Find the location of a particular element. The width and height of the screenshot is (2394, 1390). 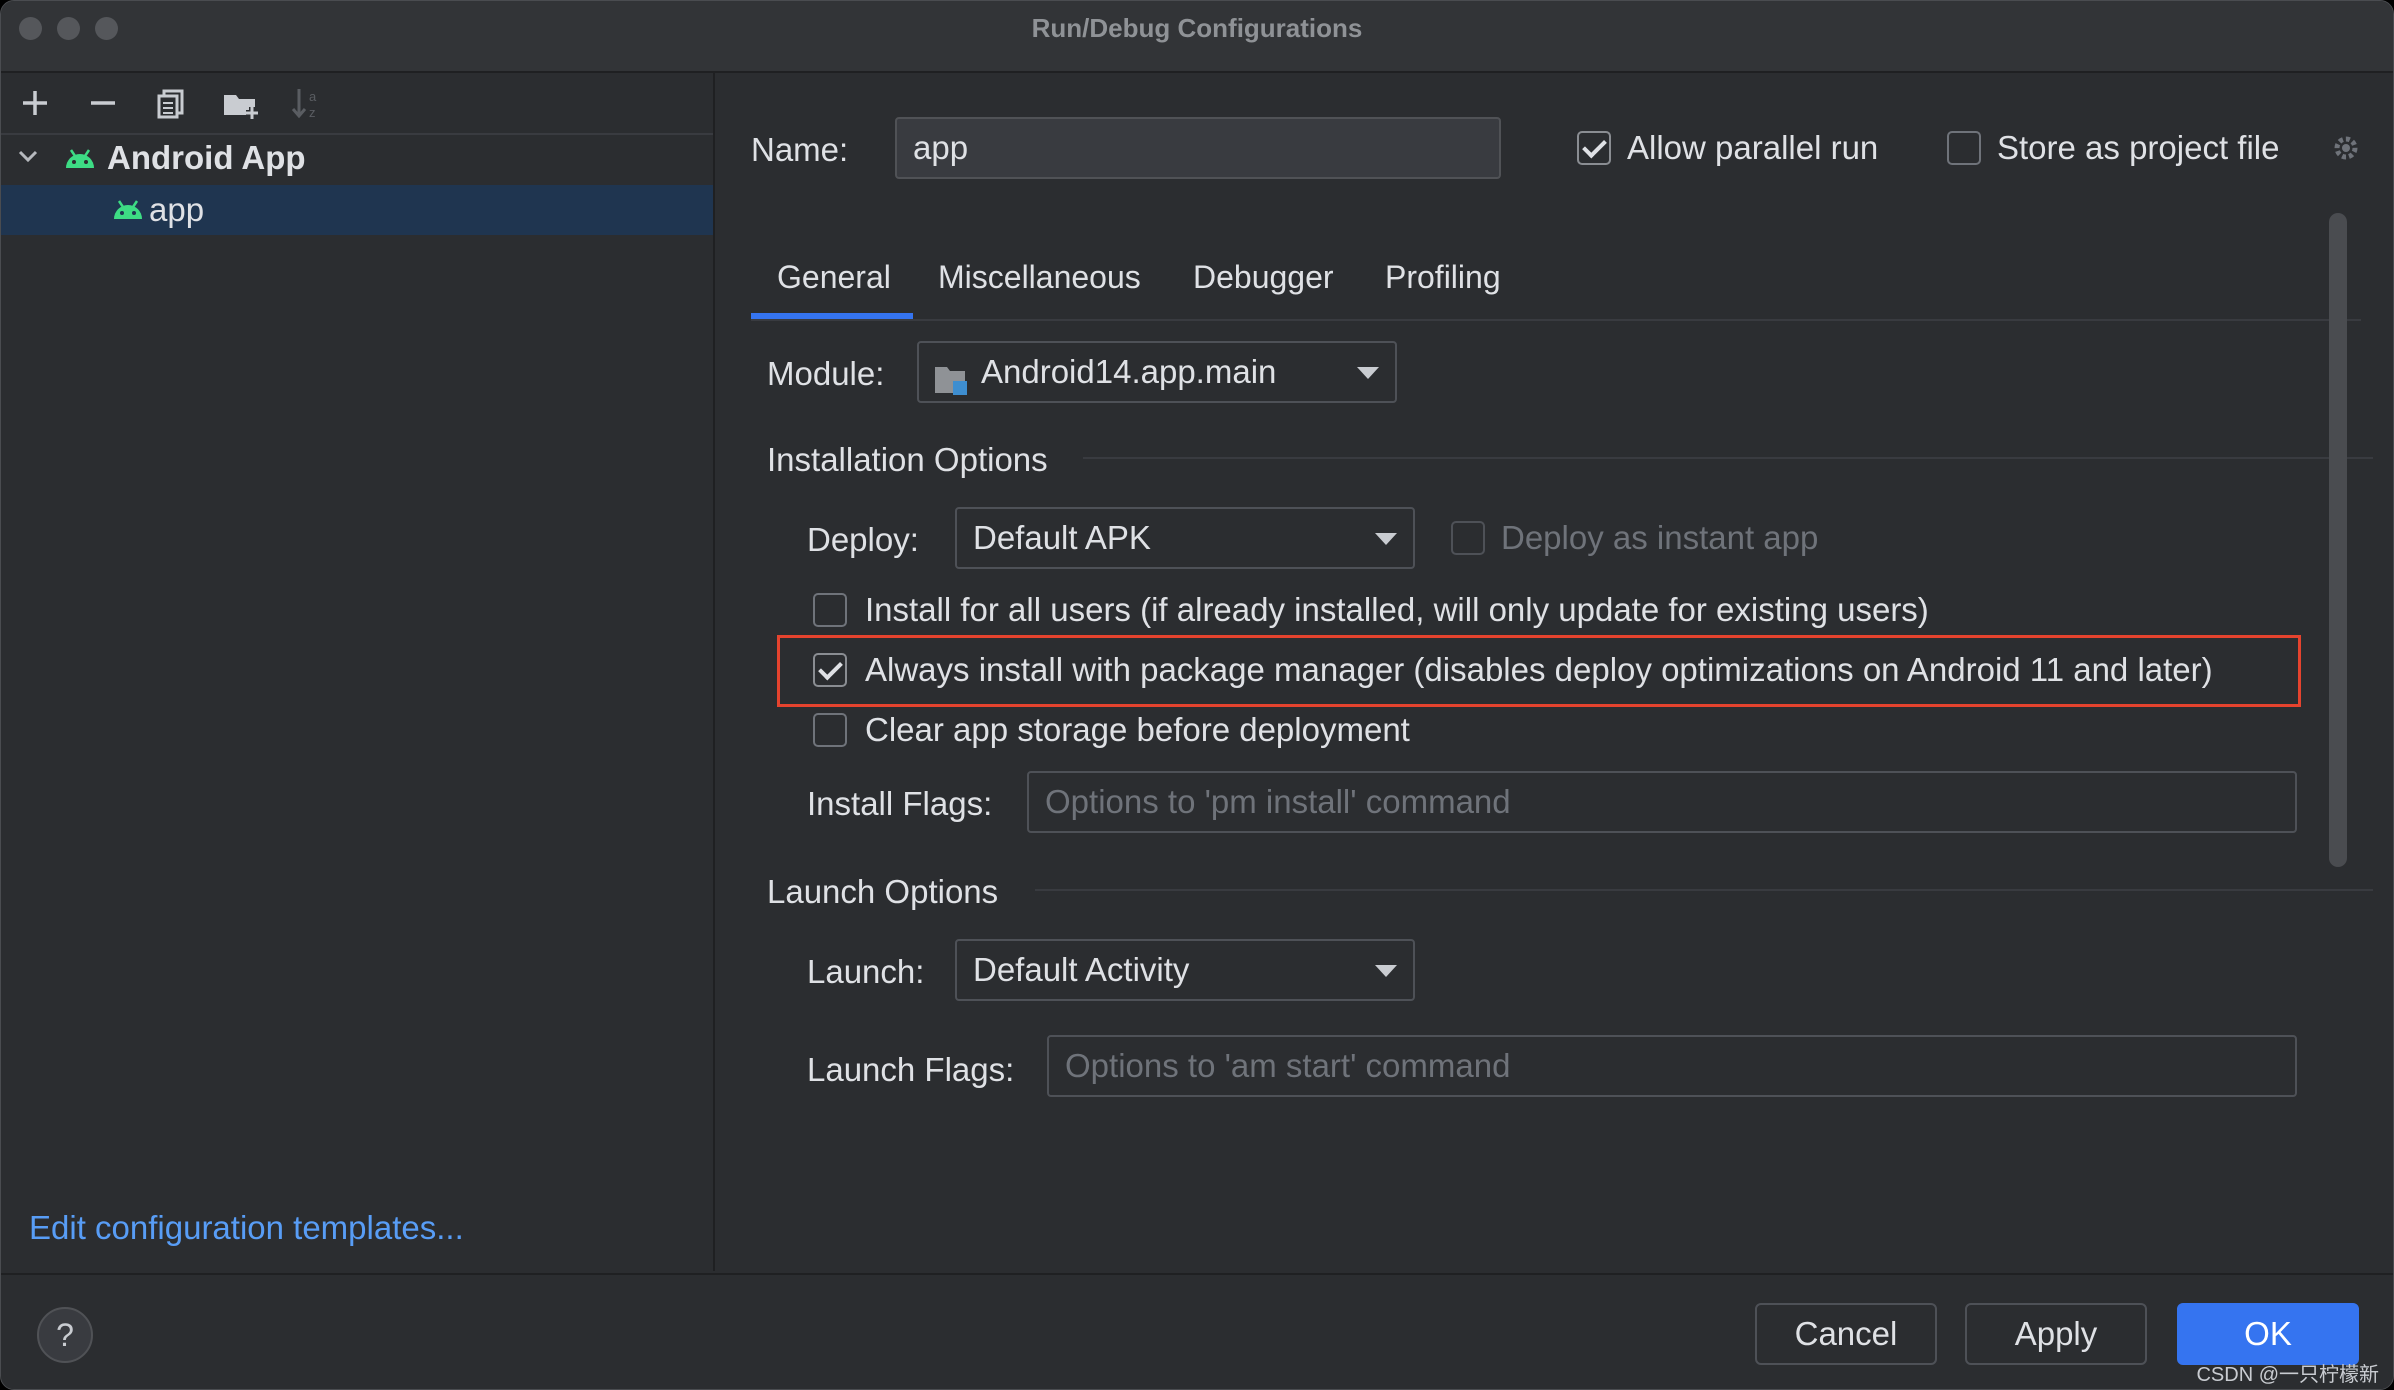

deploy-label: Deploy: is located at coordinates (863, 539).